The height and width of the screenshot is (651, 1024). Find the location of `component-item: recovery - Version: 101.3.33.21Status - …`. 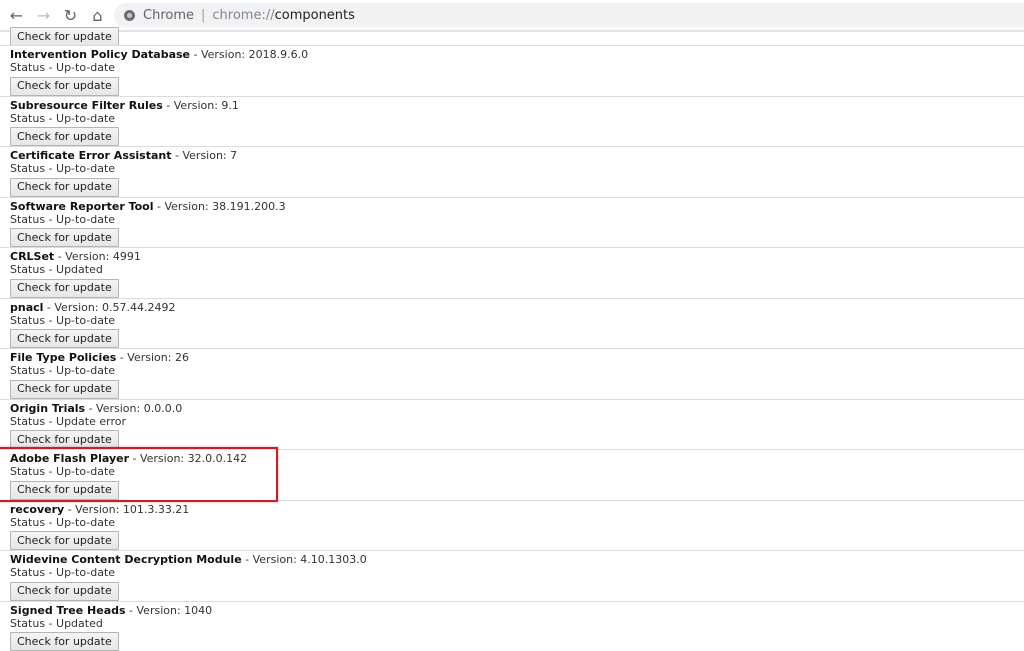

component-item: recovery - Version: 101.3.33.21Status - … is located at coordinates (512, 525).